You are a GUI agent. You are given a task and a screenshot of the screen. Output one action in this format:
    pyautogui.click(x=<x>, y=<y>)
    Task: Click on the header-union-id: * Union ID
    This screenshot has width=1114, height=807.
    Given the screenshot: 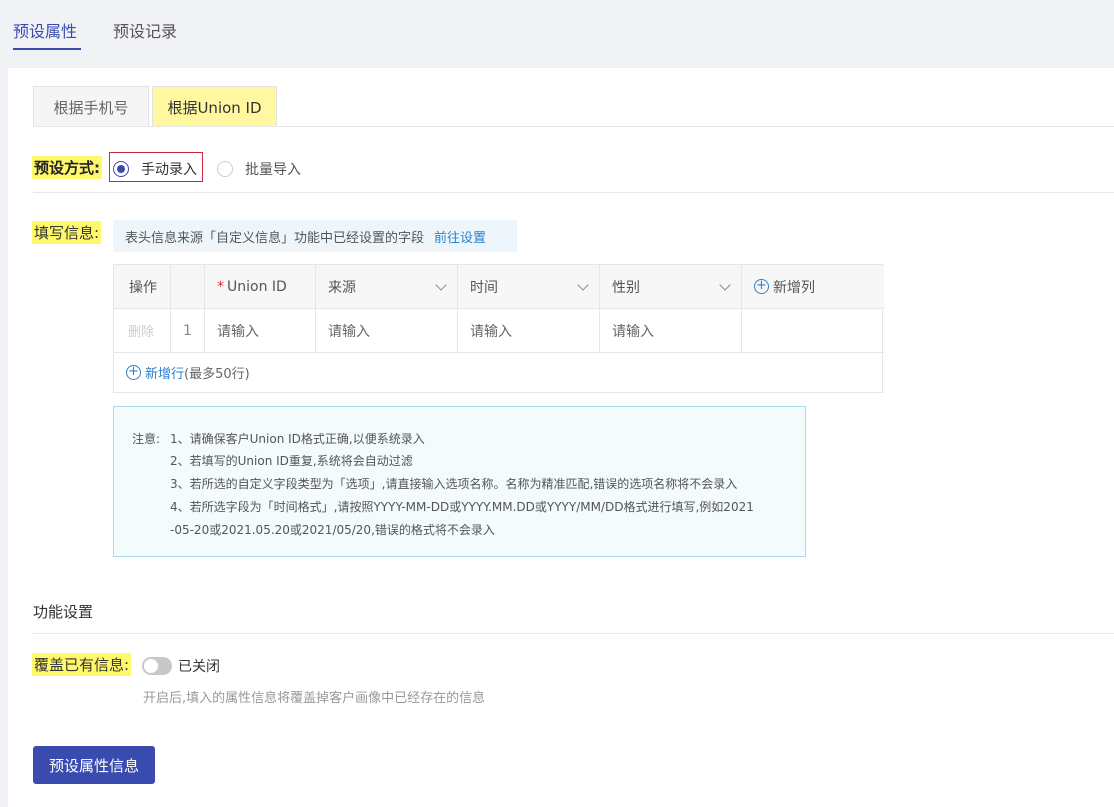 What is the action you would take?
    pyautogui.click(x=260, y=287)
    